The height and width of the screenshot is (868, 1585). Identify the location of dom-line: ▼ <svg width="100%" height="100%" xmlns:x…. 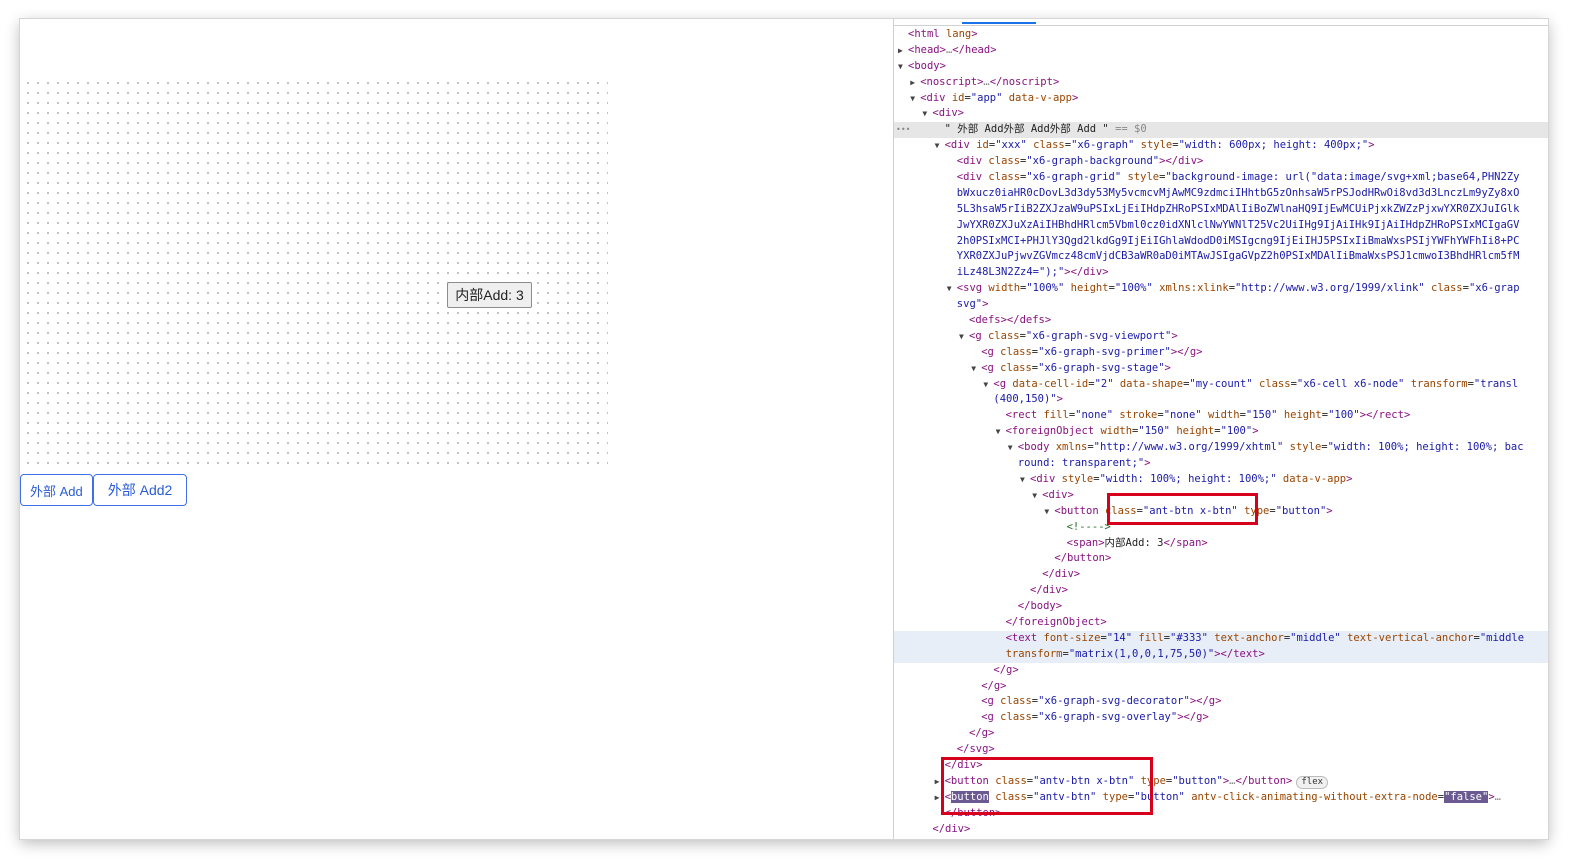
(1221, 289).